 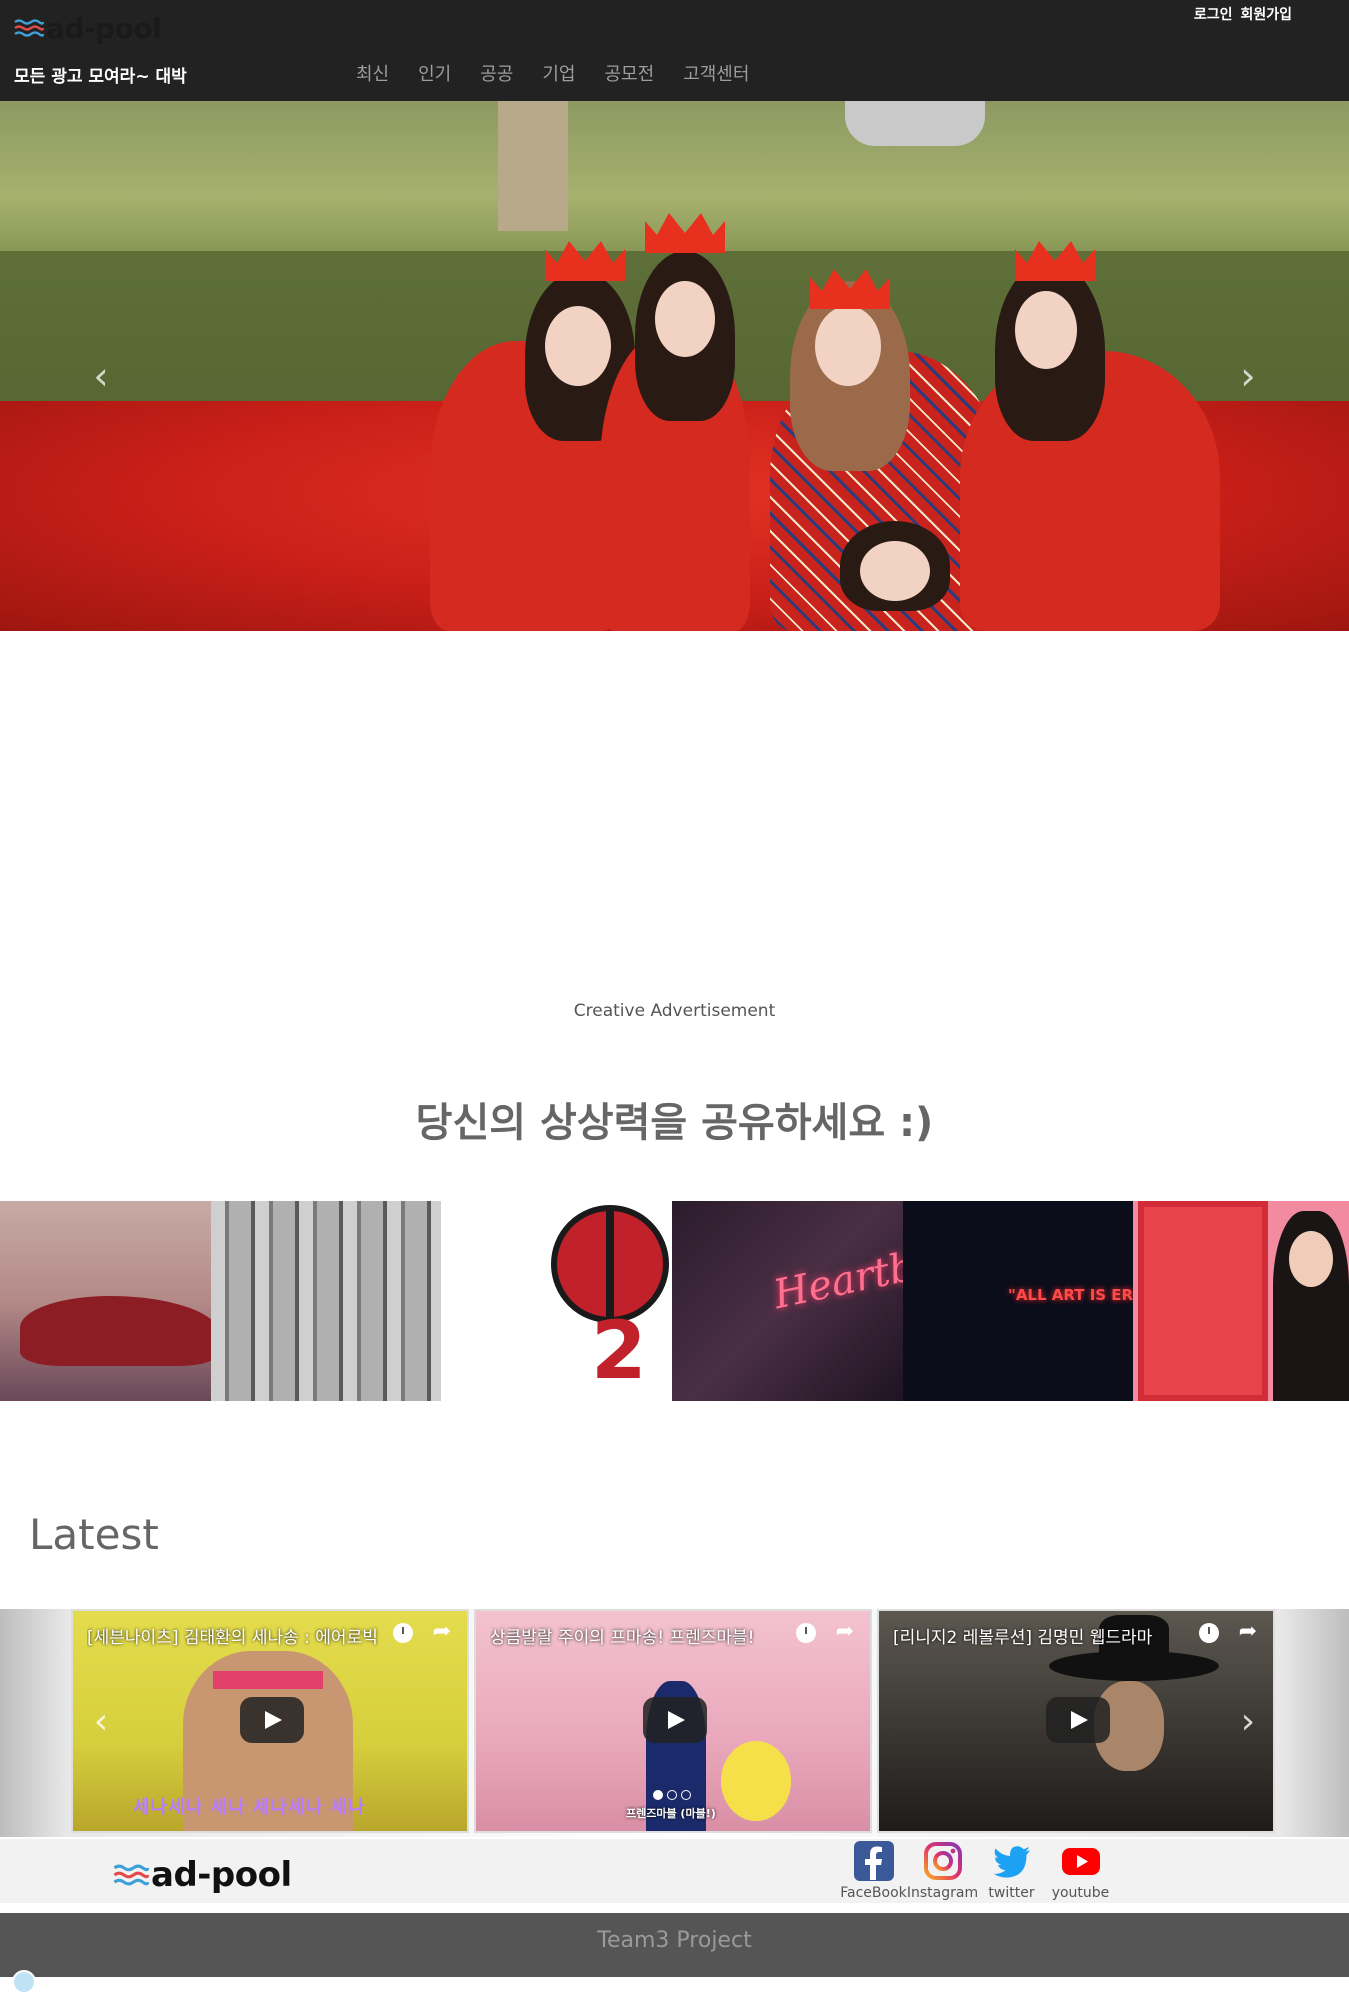 I want to click on gallery-strip: 2 Heartbrea "ALL ART IS EROT, so click(x=674, y=1301).